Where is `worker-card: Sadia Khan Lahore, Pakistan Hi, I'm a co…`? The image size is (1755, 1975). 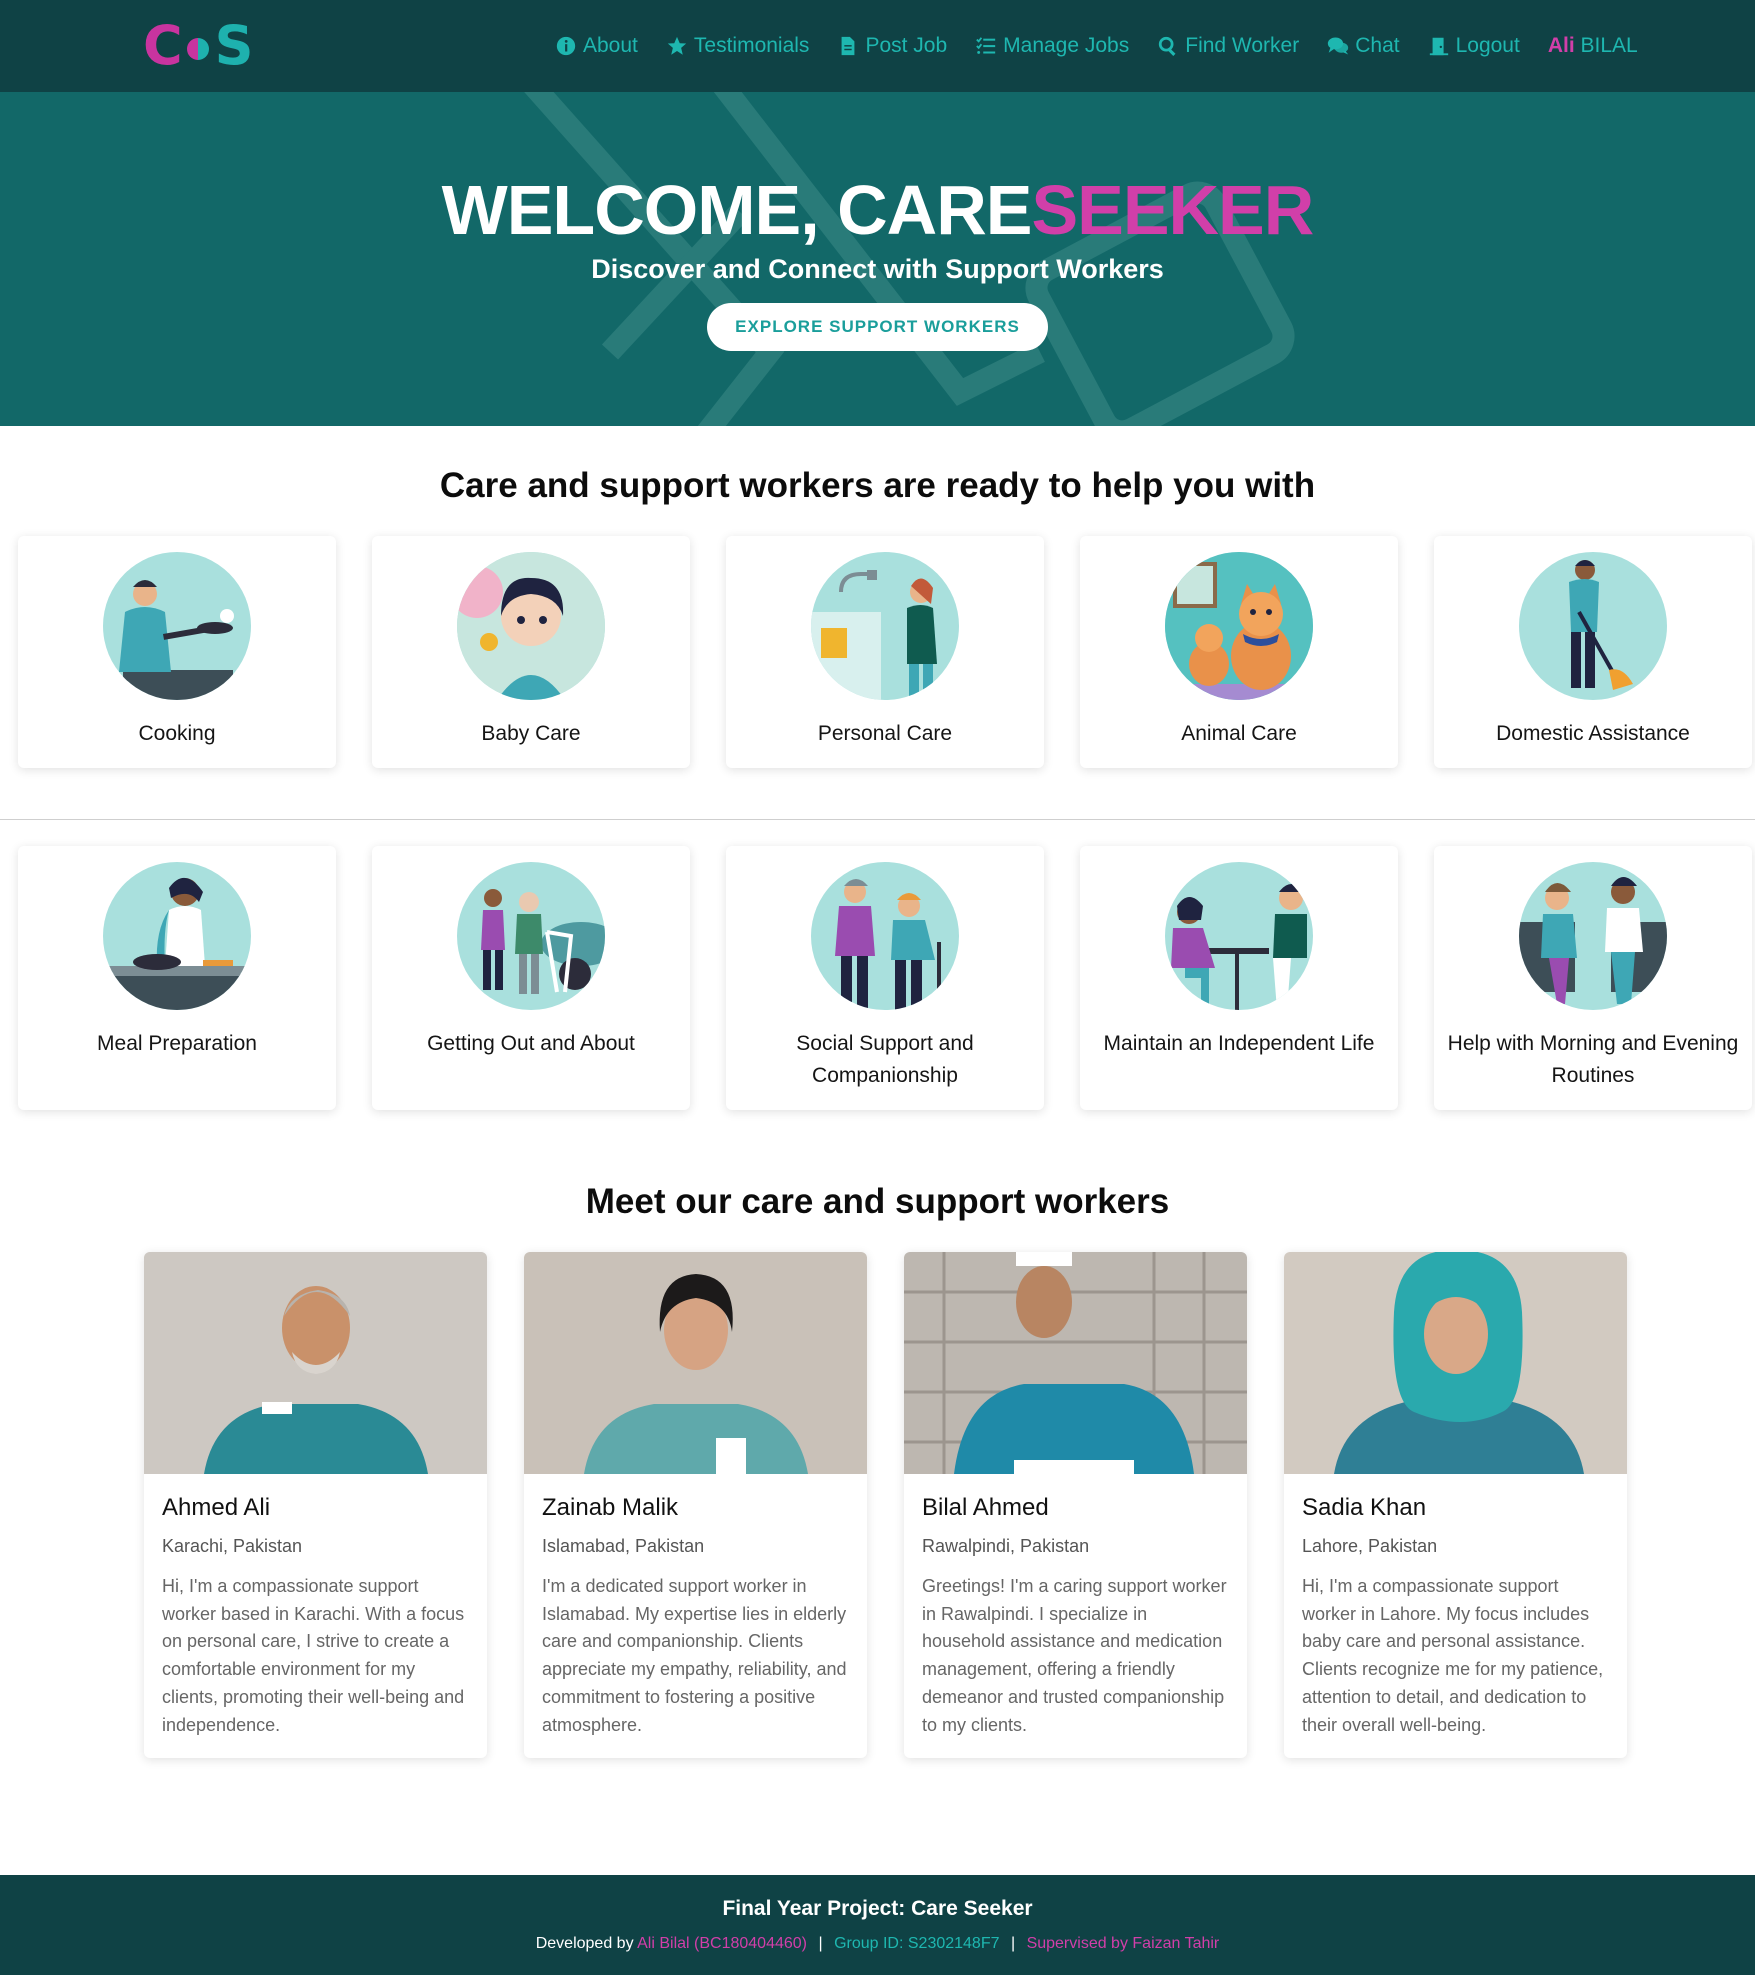
worker-card: Sadia Khan Lahore, Pakistan Hi, I'm a co… is located at coordinates (1455, 1505).